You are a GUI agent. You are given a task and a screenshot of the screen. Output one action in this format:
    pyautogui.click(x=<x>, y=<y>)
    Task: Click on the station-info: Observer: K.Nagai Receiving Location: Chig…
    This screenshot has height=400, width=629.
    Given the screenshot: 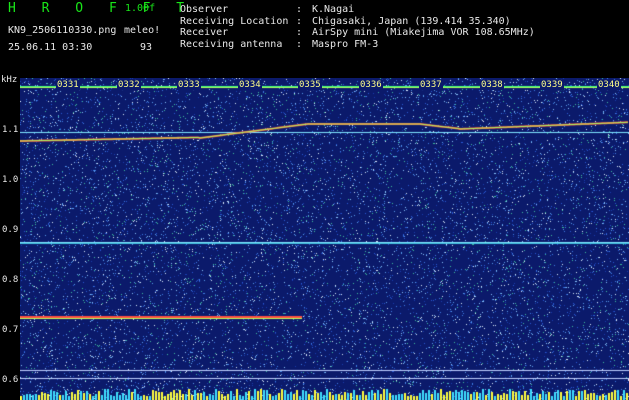 What is the action you would take?
    pyautogui.click(x=357, y=27)
    